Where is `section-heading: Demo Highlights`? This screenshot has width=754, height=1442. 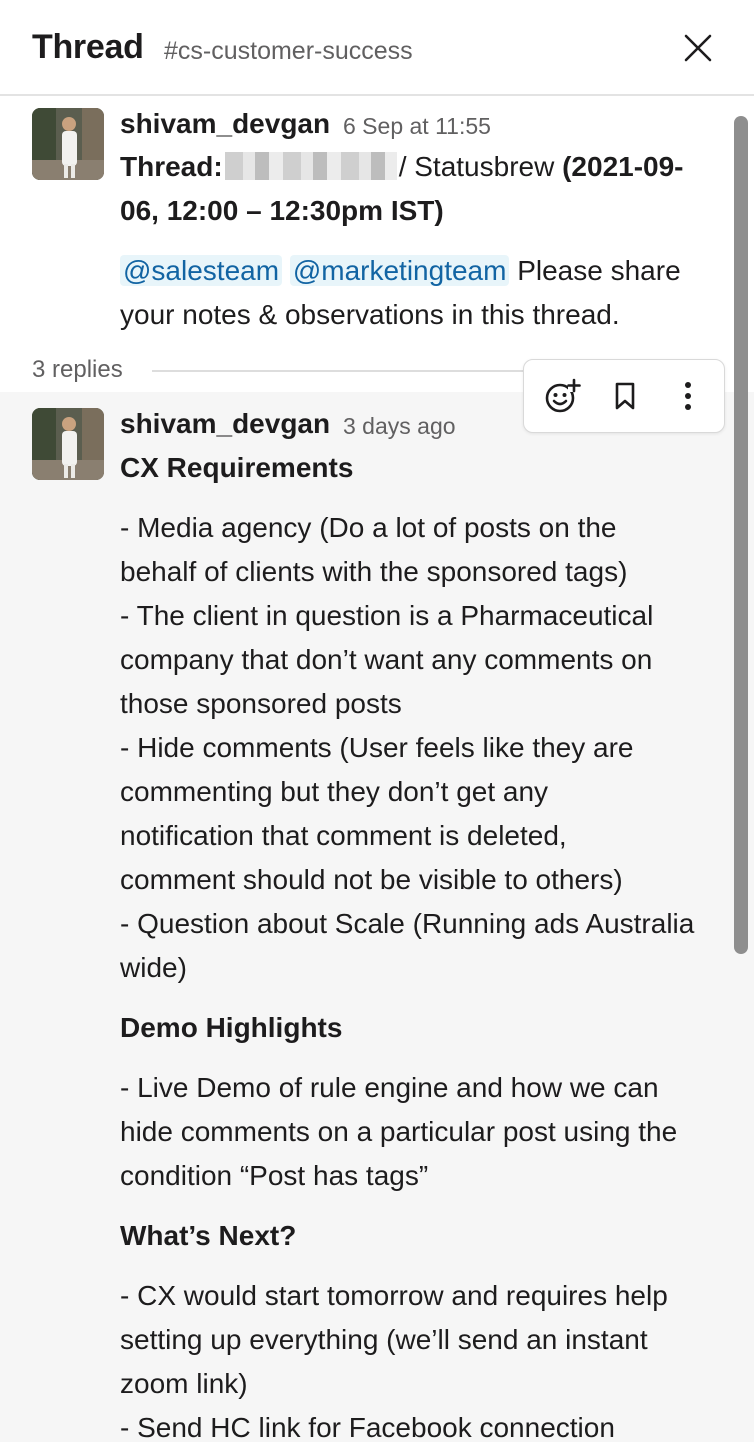
section-heading: Demo Highlights is located at coordinates (231, 1027).